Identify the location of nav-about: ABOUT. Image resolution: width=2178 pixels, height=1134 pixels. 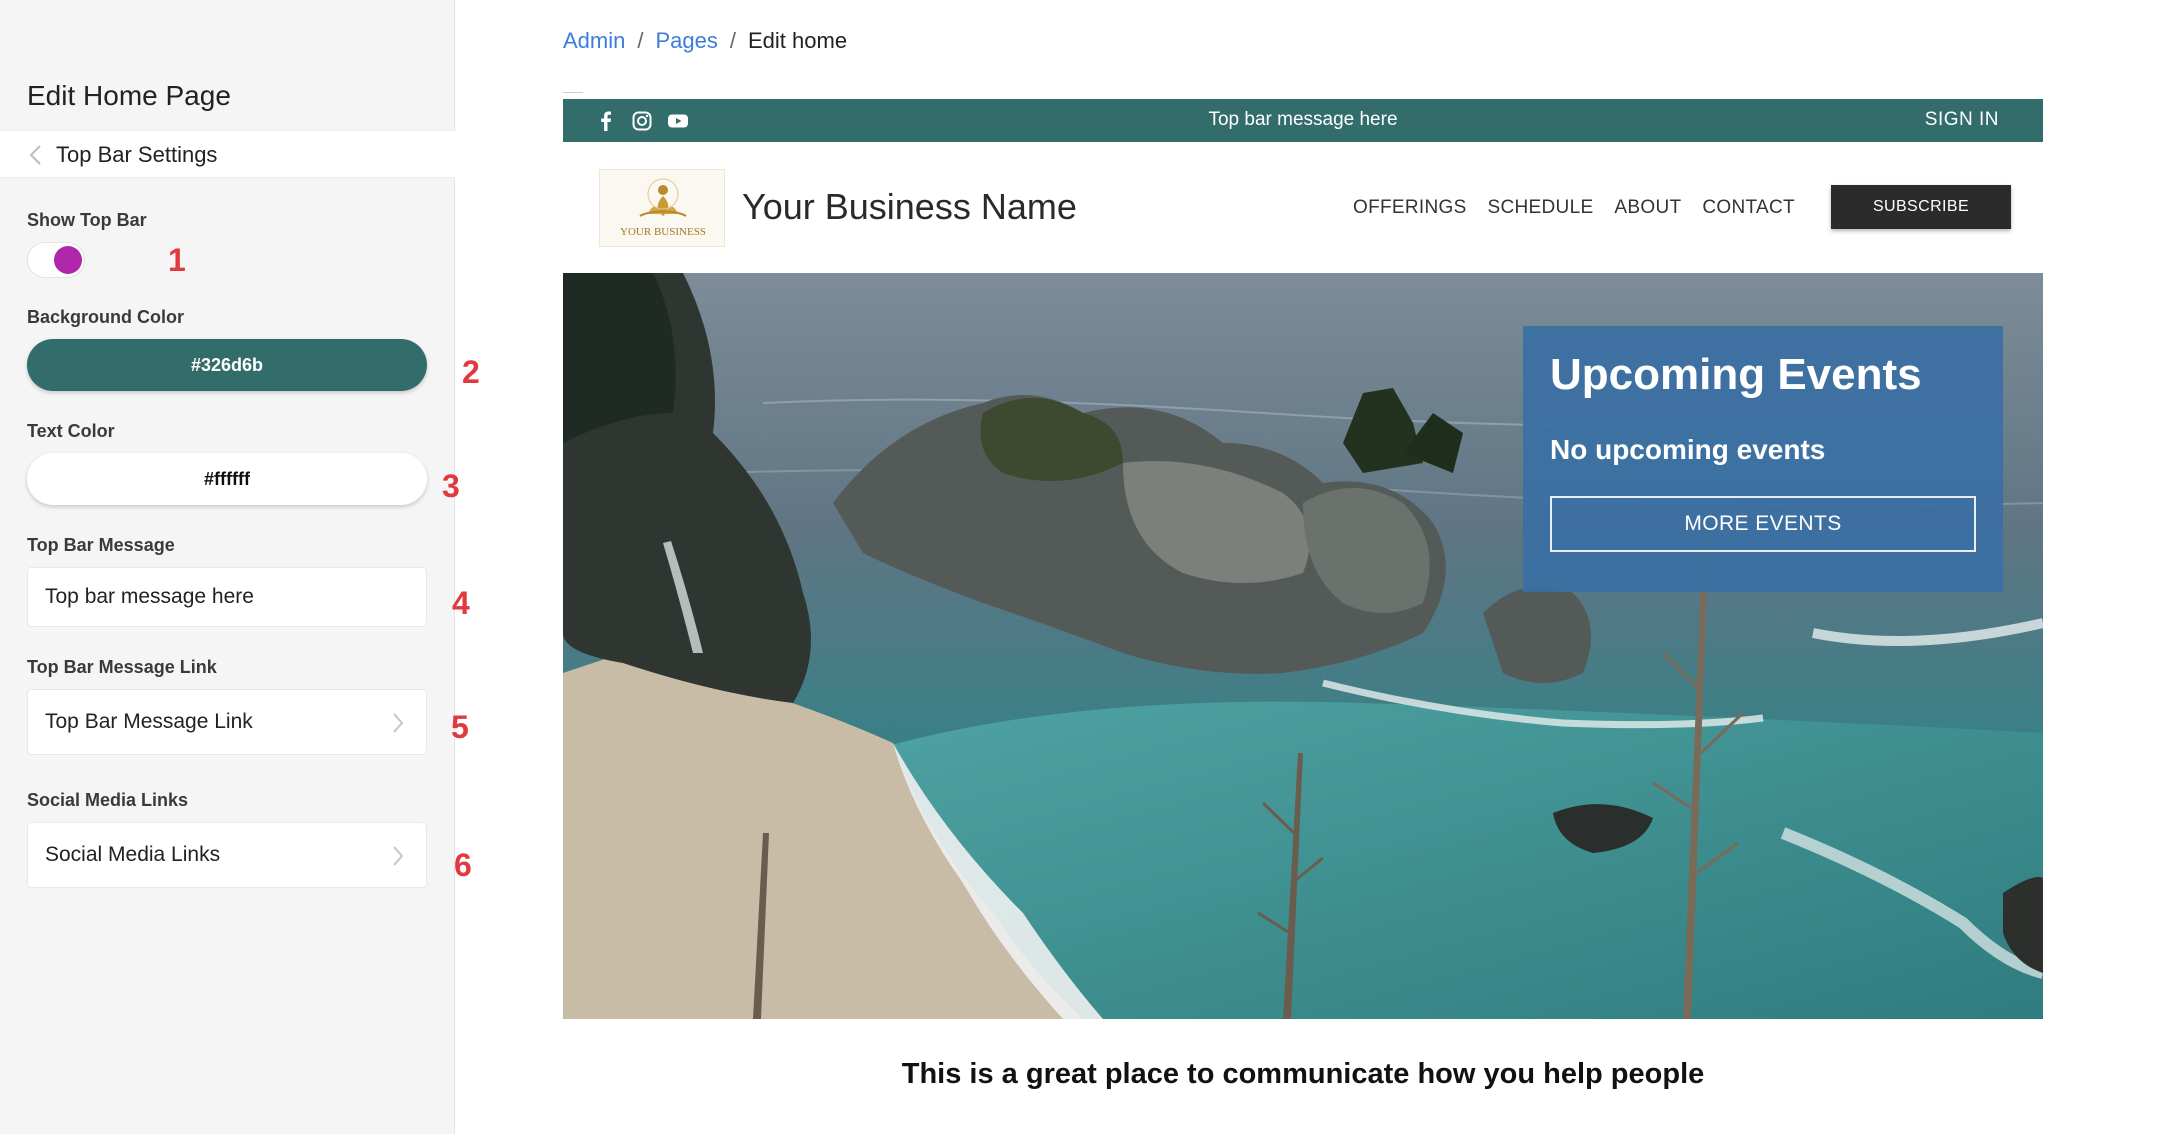
(1647, 208).